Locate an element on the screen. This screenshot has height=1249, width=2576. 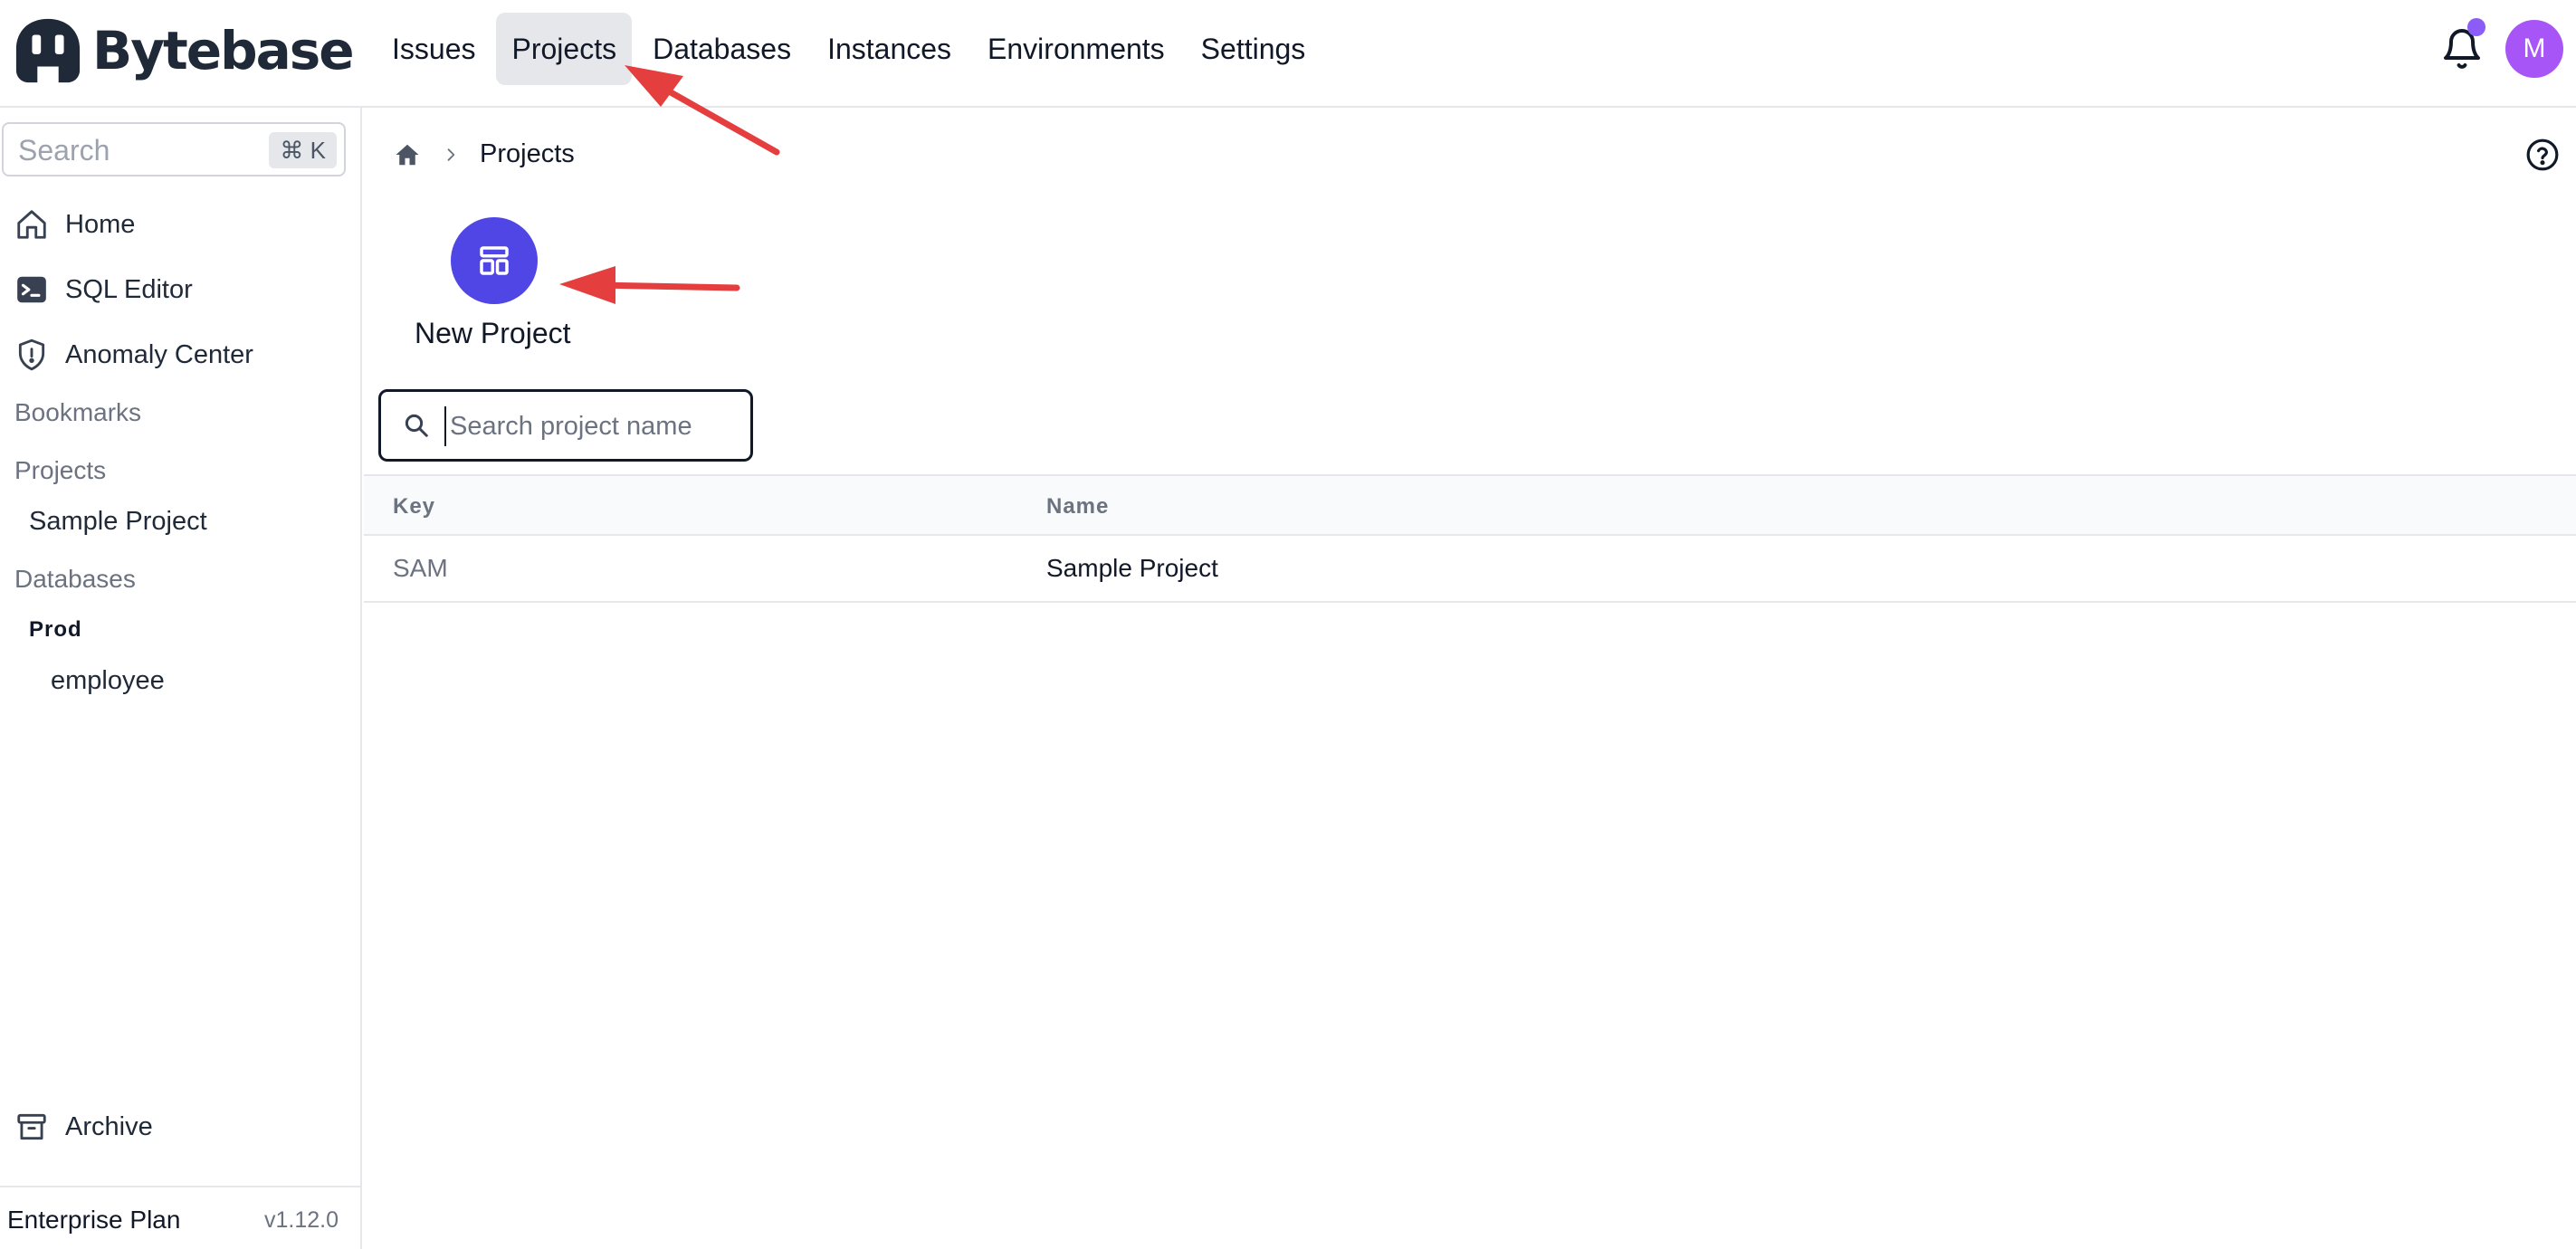
sidebar-project-item: Sample Project is located at coordinates (118, 522).